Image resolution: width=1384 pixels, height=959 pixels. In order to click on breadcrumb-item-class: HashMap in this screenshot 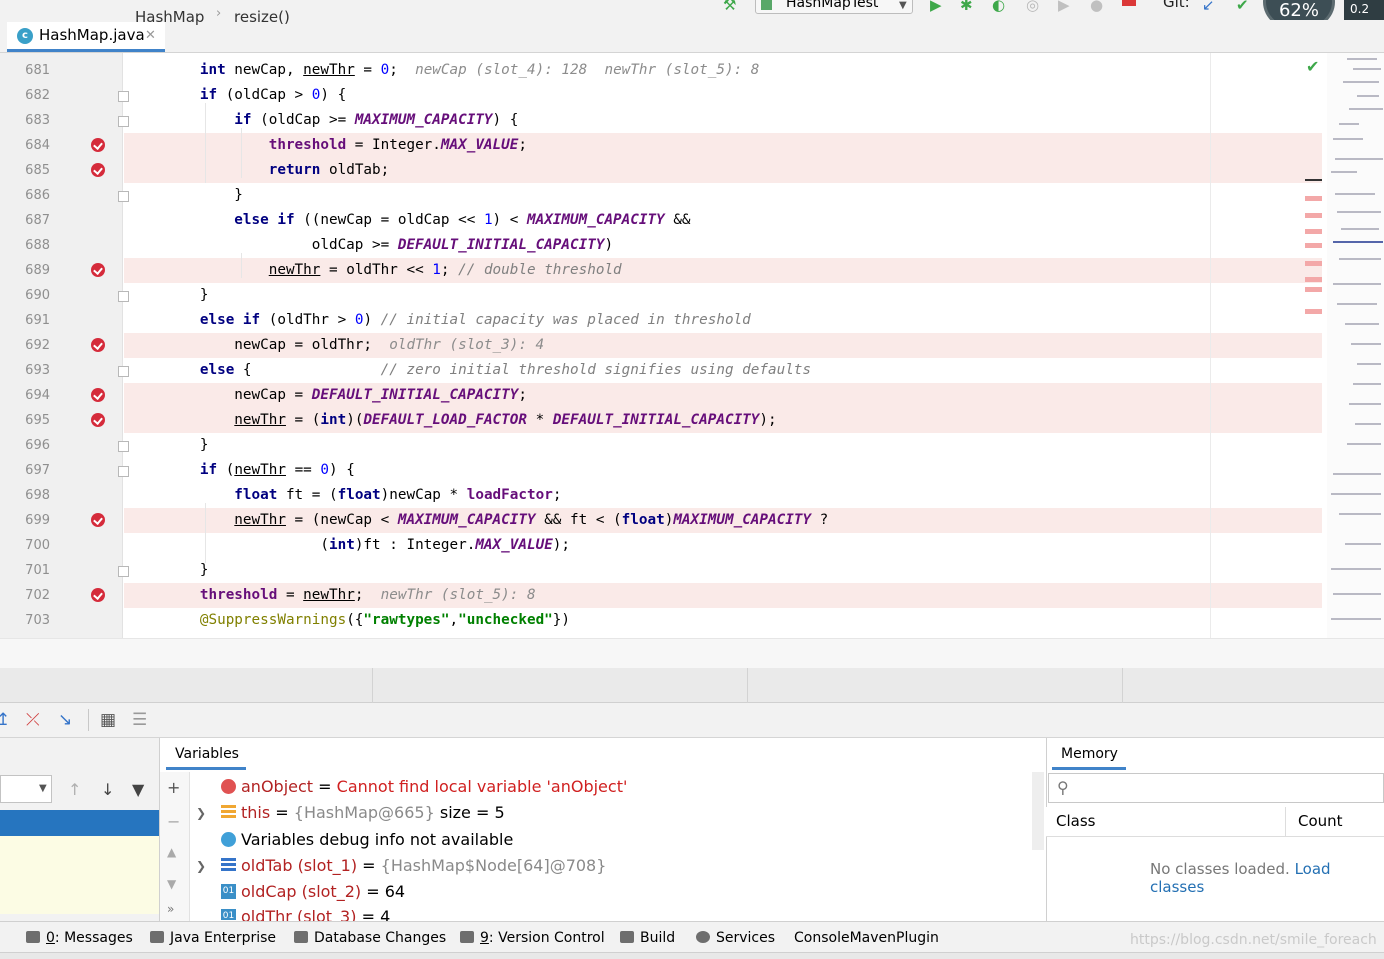, I will do `click(169, 17)`.